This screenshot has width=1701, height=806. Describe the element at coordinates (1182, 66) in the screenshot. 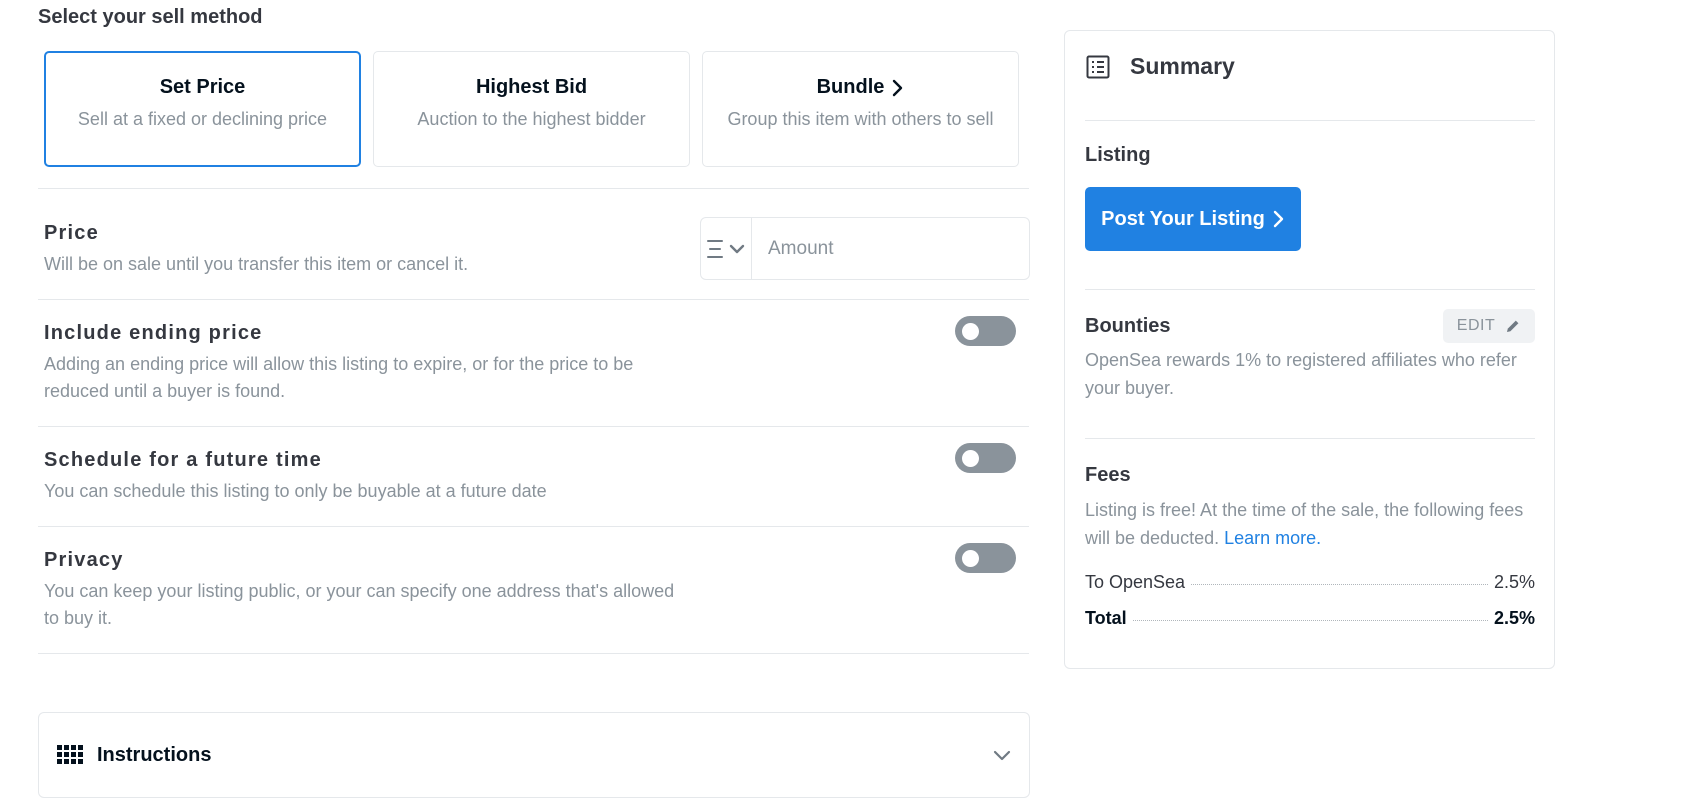

I see `summary-title: Summary` at that location.